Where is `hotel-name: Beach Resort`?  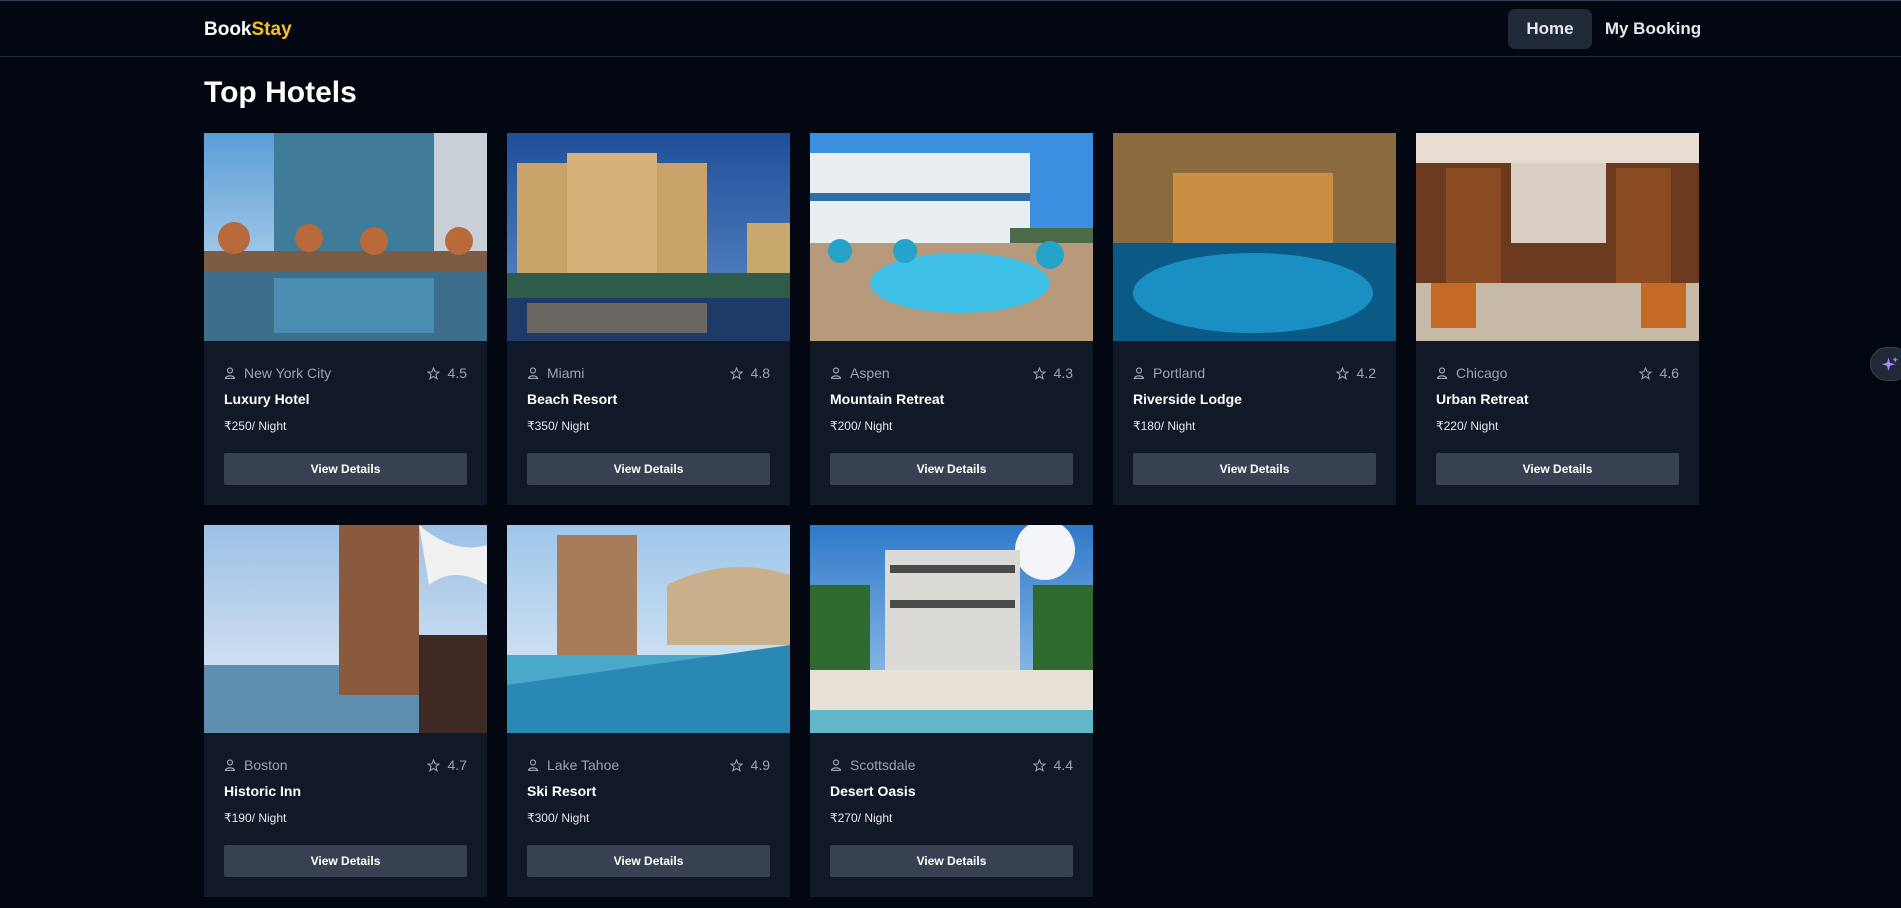 hotel-name: Beach Resort is located at coordinates (572, 399).